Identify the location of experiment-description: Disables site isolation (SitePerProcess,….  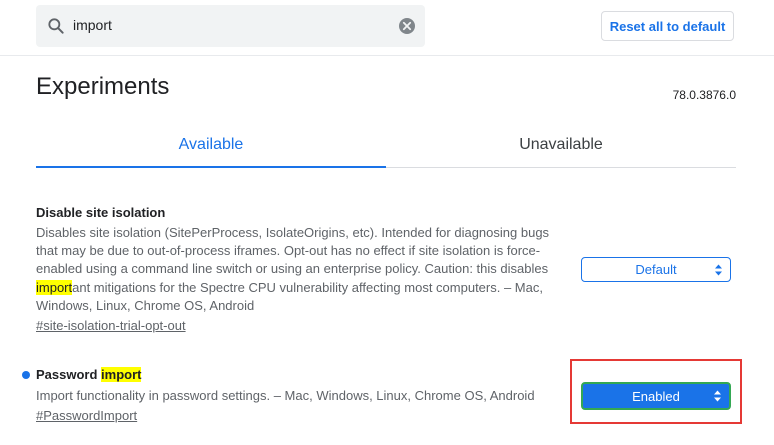
(296, 269).